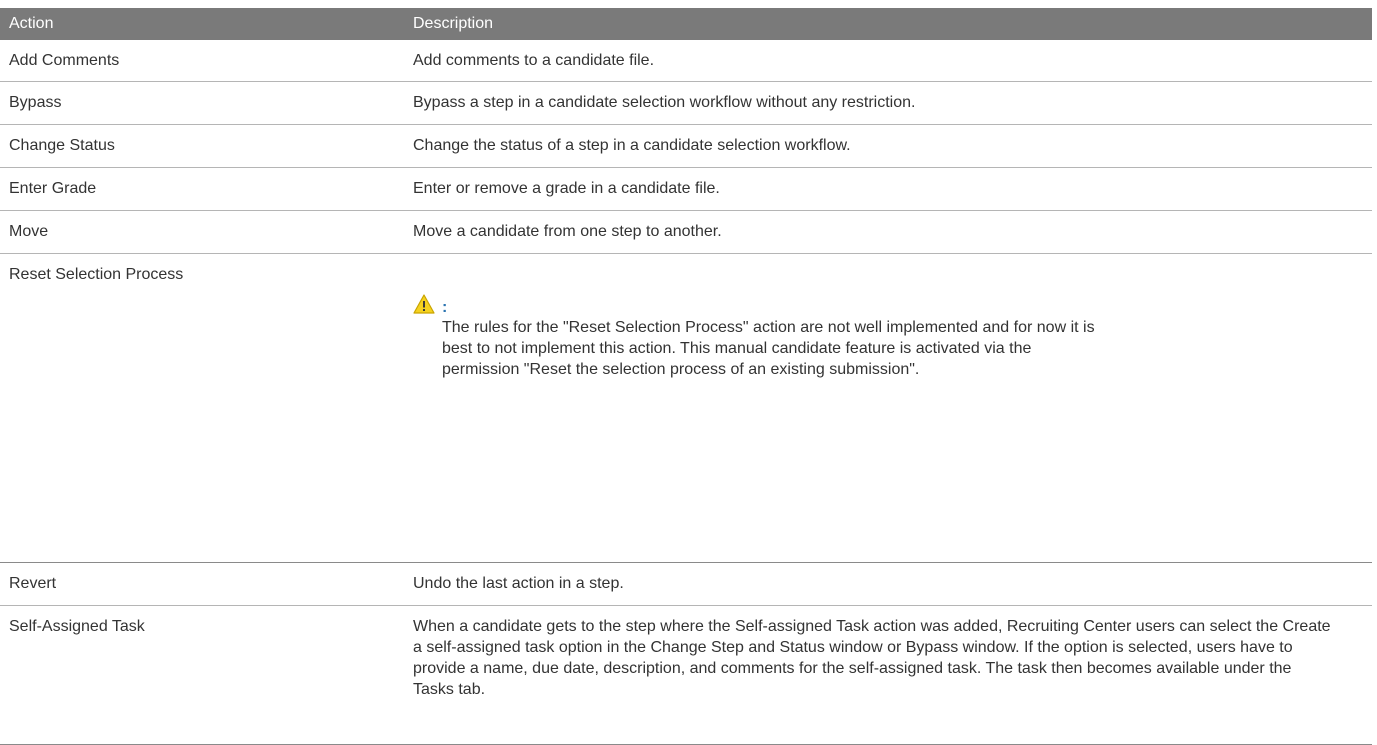 The height and width of the screenshot is (745, 1377). Describe the element at coordinates (62, 145) in the screenshot. I see `action-cell: Change Status` at that location.